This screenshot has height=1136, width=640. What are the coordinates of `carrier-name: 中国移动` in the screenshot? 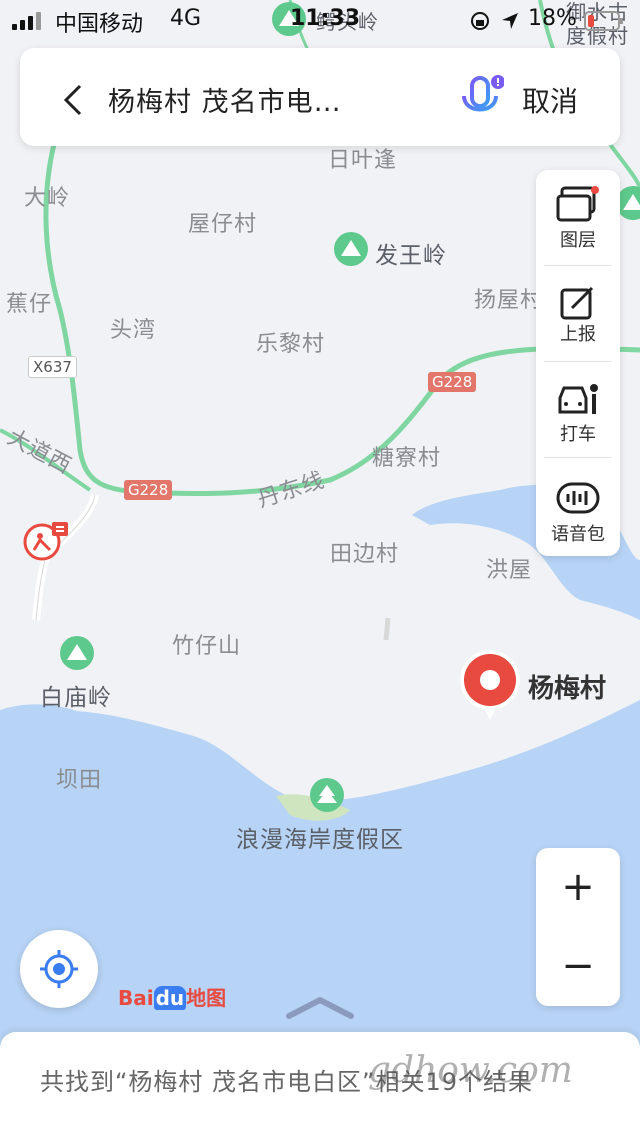 It's located at (99, 24).